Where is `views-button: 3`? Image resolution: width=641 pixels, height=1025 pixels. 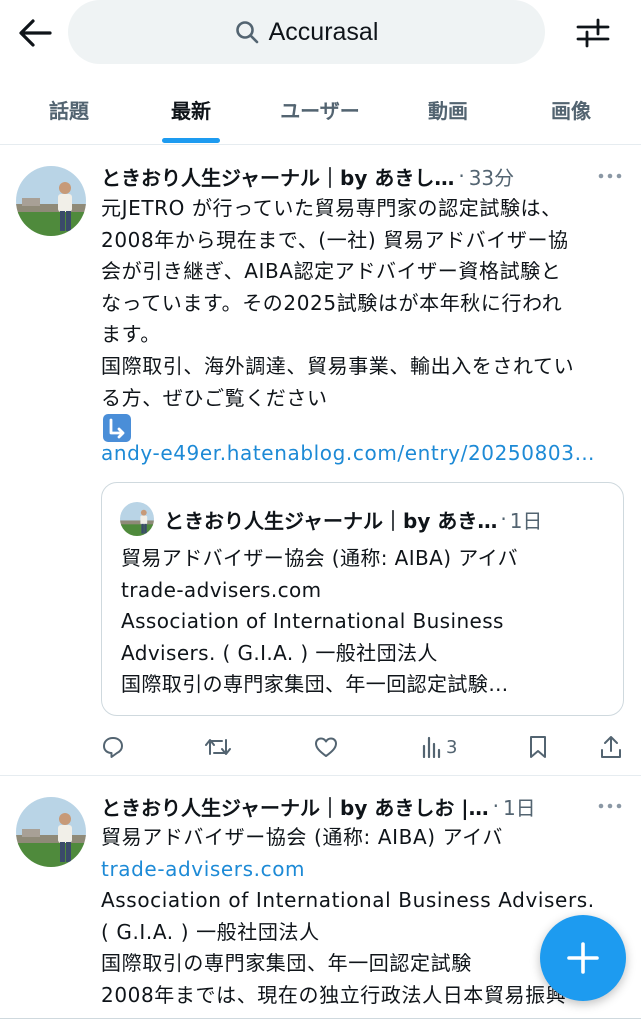 views-button: 3 is located at coordinates (439, 747).